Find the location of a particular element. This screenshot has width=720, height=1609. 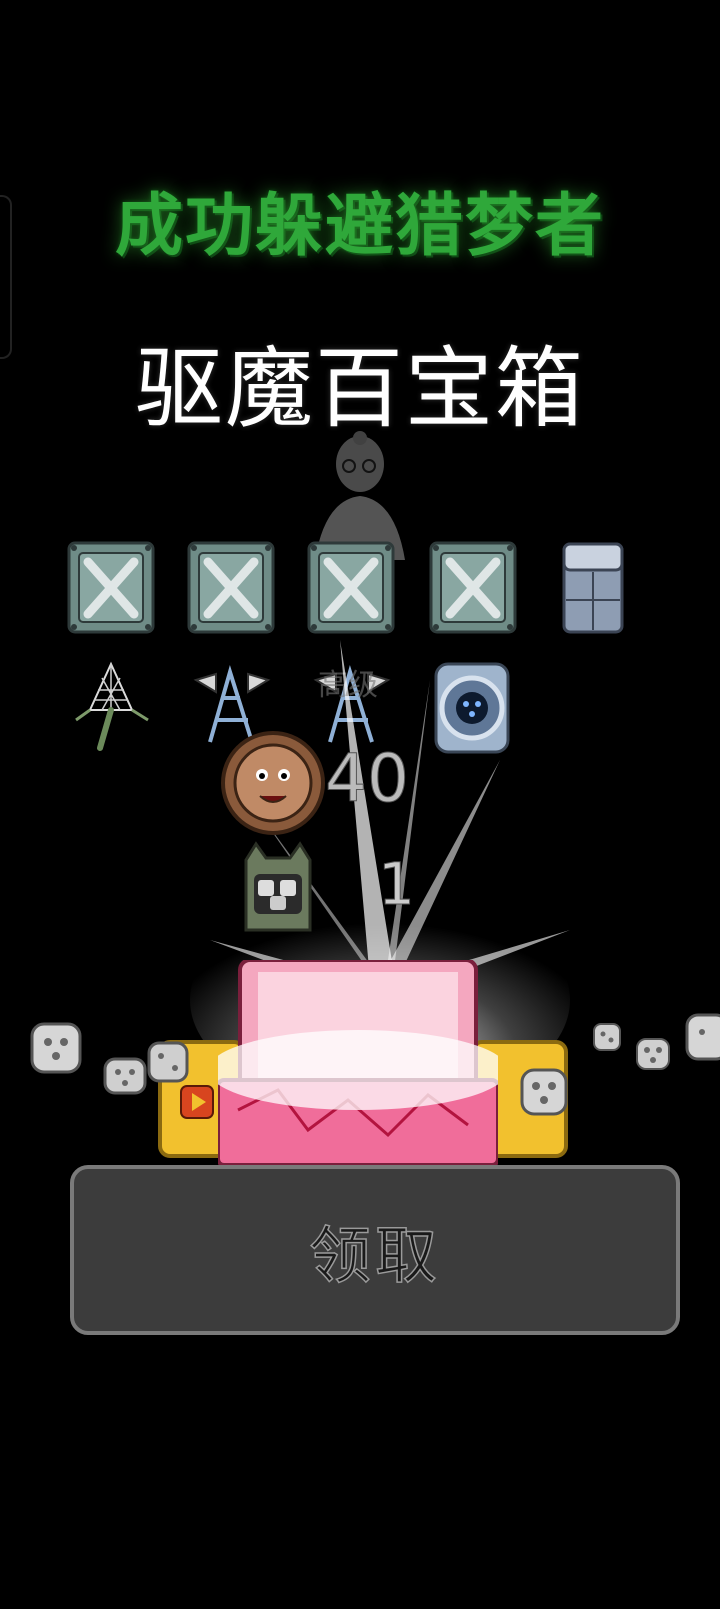

reward-amount-primary: 40 is located at coordinates (367, 779).